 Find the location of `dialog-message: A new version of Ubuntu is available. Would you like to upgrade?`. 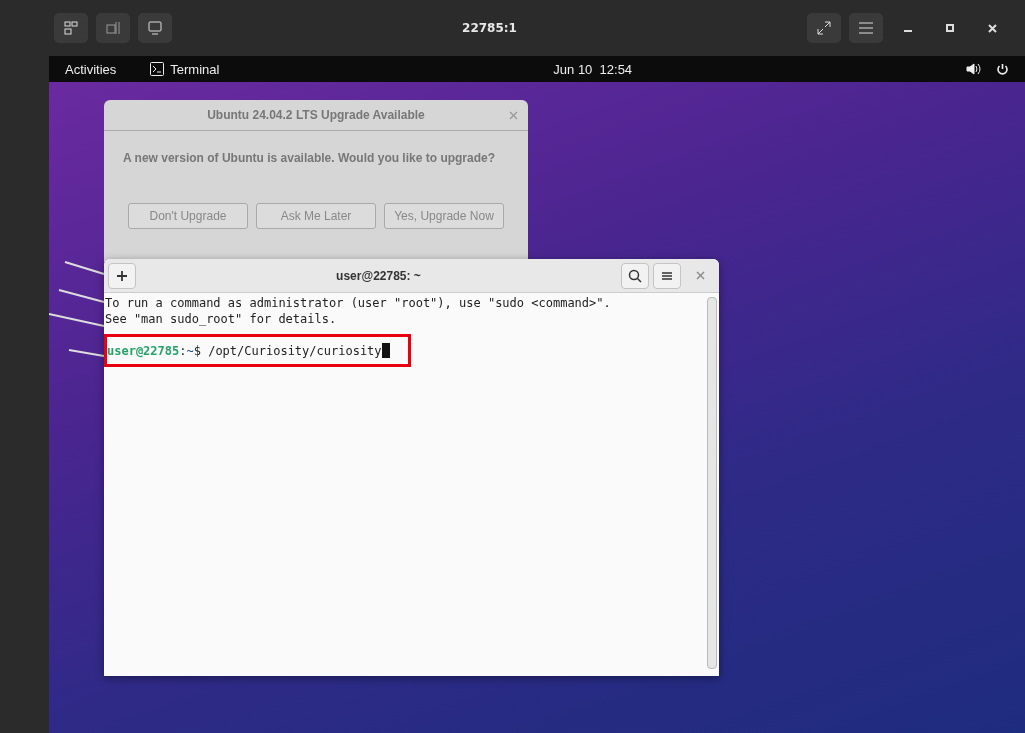

dialog-message: A new version of Ubuntu is available. Would you like to upgrade? is located at coordinates (309, 157).